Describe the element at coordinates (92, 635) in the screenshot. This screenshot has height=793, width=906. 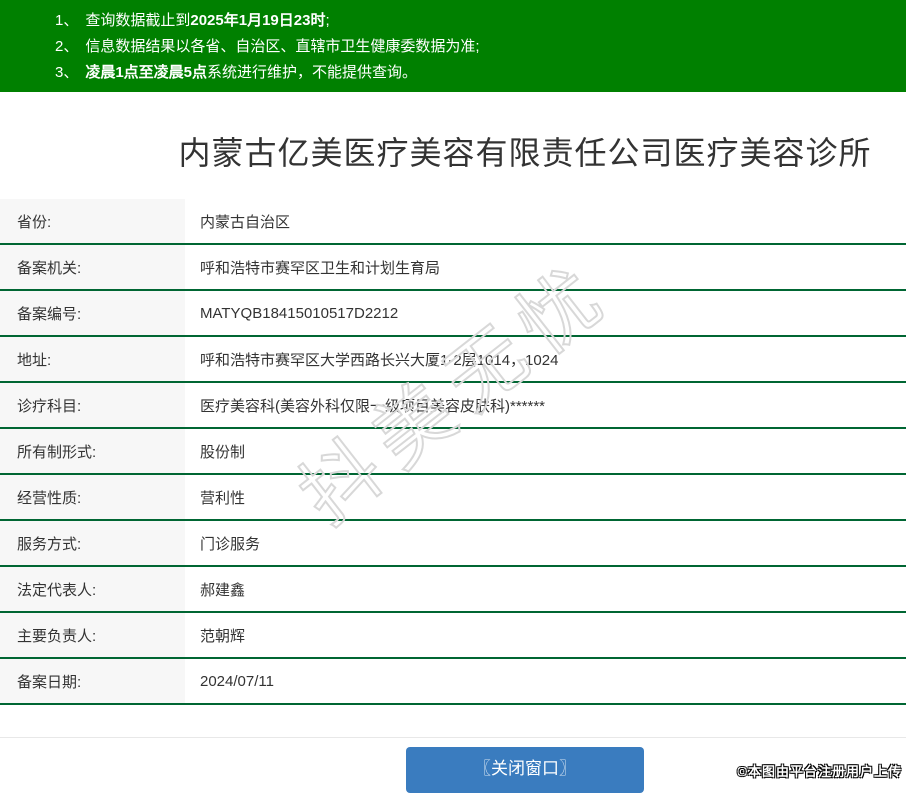
I see `row-label: 主要负责人:` at that location.